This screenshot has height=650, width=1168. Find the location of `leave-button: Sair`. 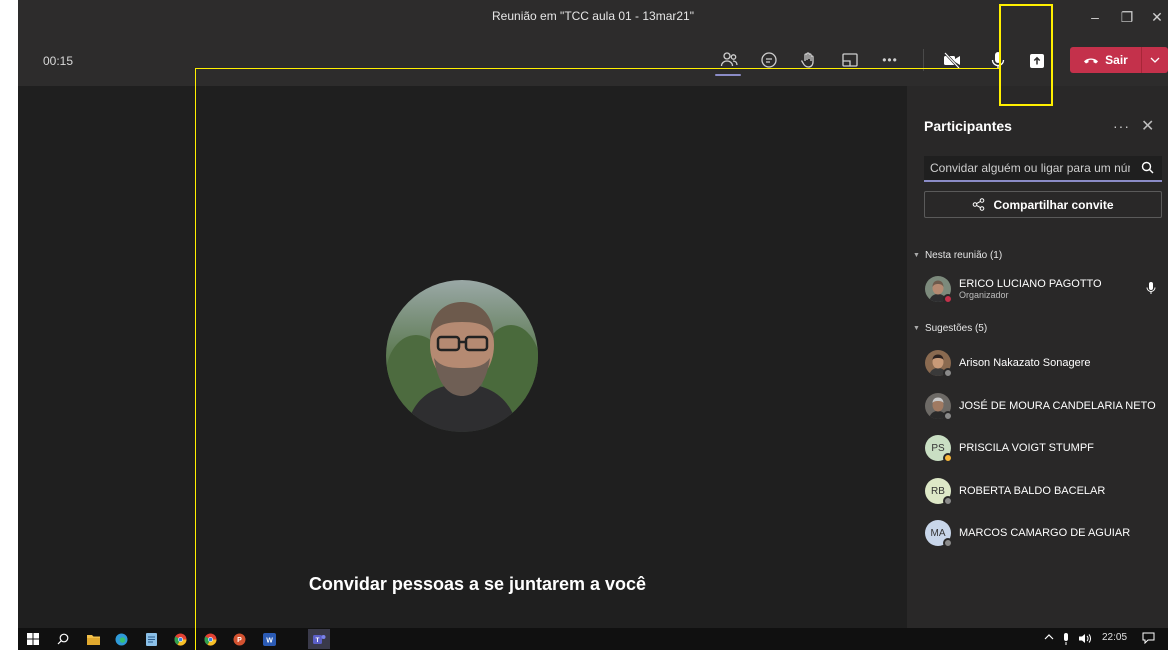

leave-button: Sair is located at coordinates (1119, 60).